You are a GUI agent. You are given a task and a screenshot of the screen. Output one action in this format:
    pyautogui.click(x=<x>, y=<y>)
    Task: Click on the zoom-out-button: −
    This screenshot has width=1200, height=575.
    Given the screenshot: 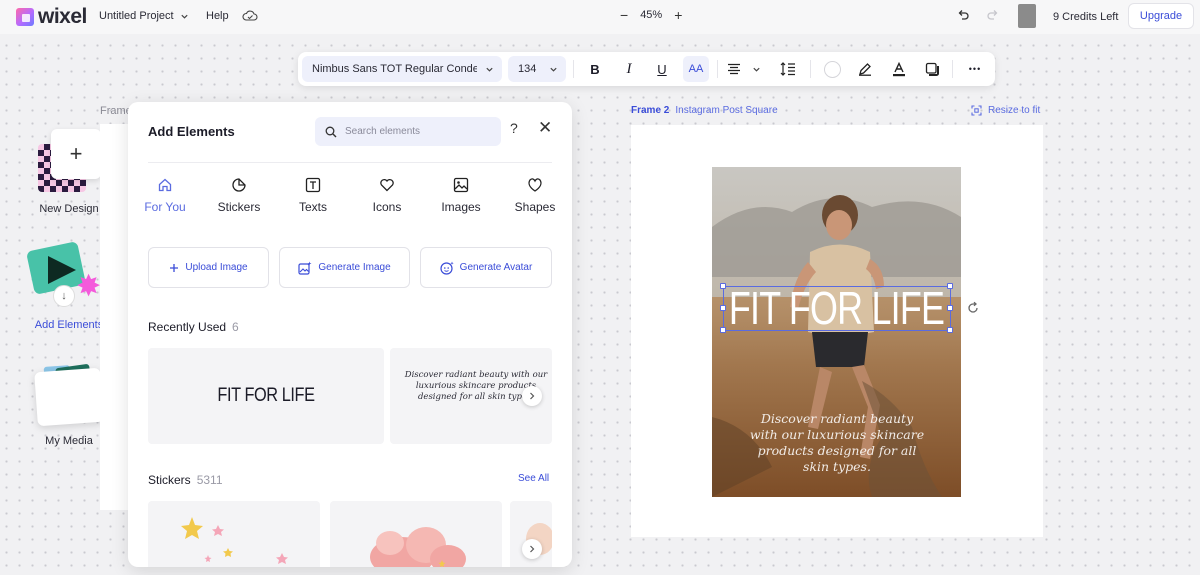 What is the action you would take?
    pyautogui.click(x=624, y=15)
    